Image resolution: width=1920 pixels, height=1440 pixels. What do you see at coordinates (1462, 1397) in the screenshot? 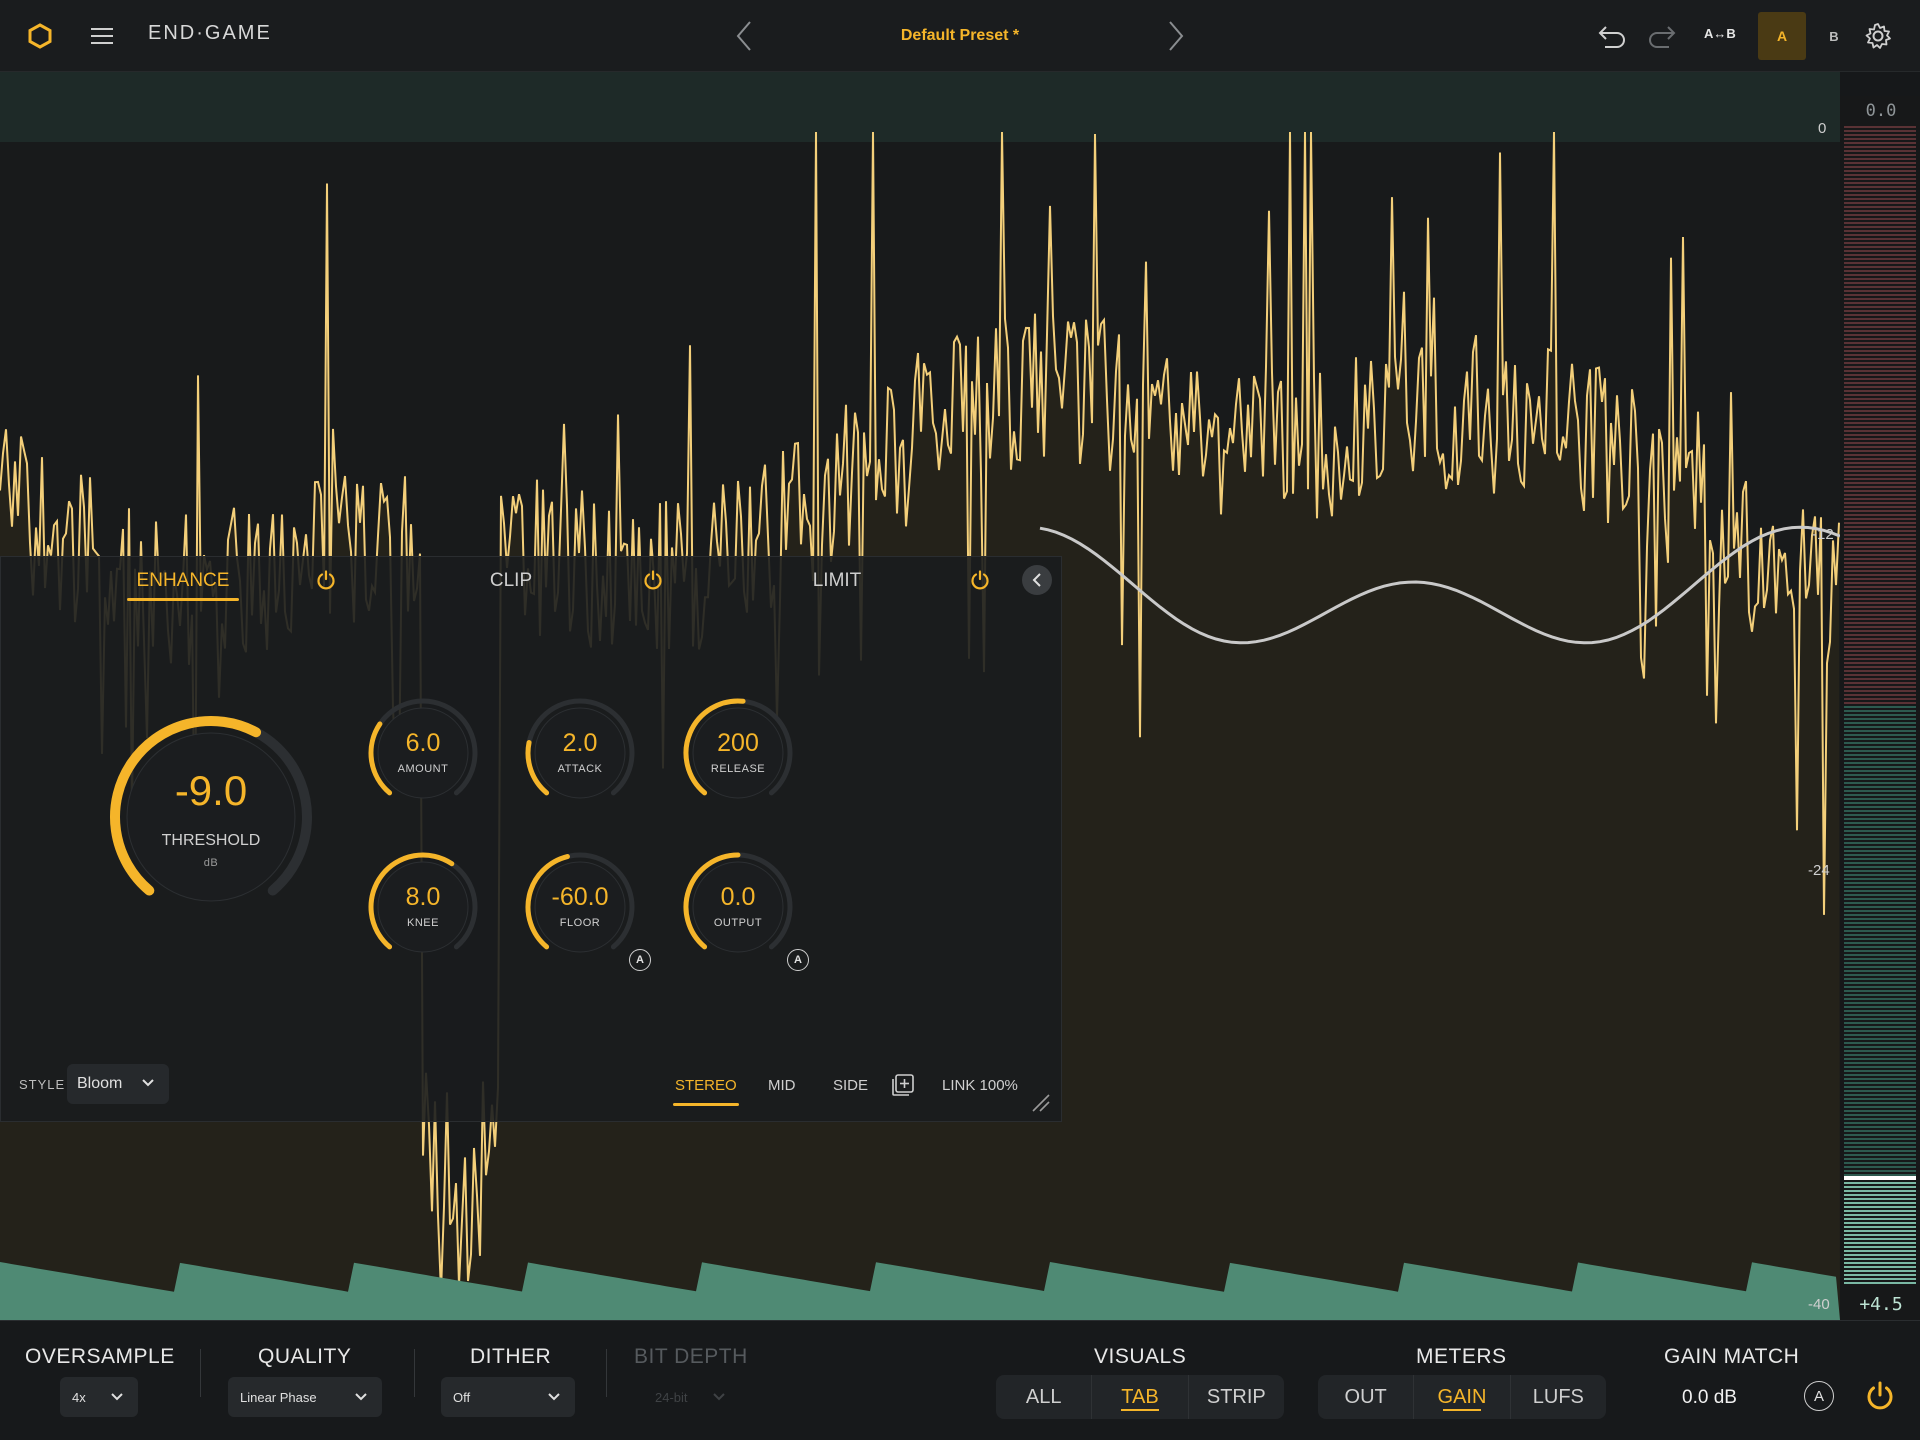
I see `meters-gain: GAIN` at bounding box center [1462, 1397].